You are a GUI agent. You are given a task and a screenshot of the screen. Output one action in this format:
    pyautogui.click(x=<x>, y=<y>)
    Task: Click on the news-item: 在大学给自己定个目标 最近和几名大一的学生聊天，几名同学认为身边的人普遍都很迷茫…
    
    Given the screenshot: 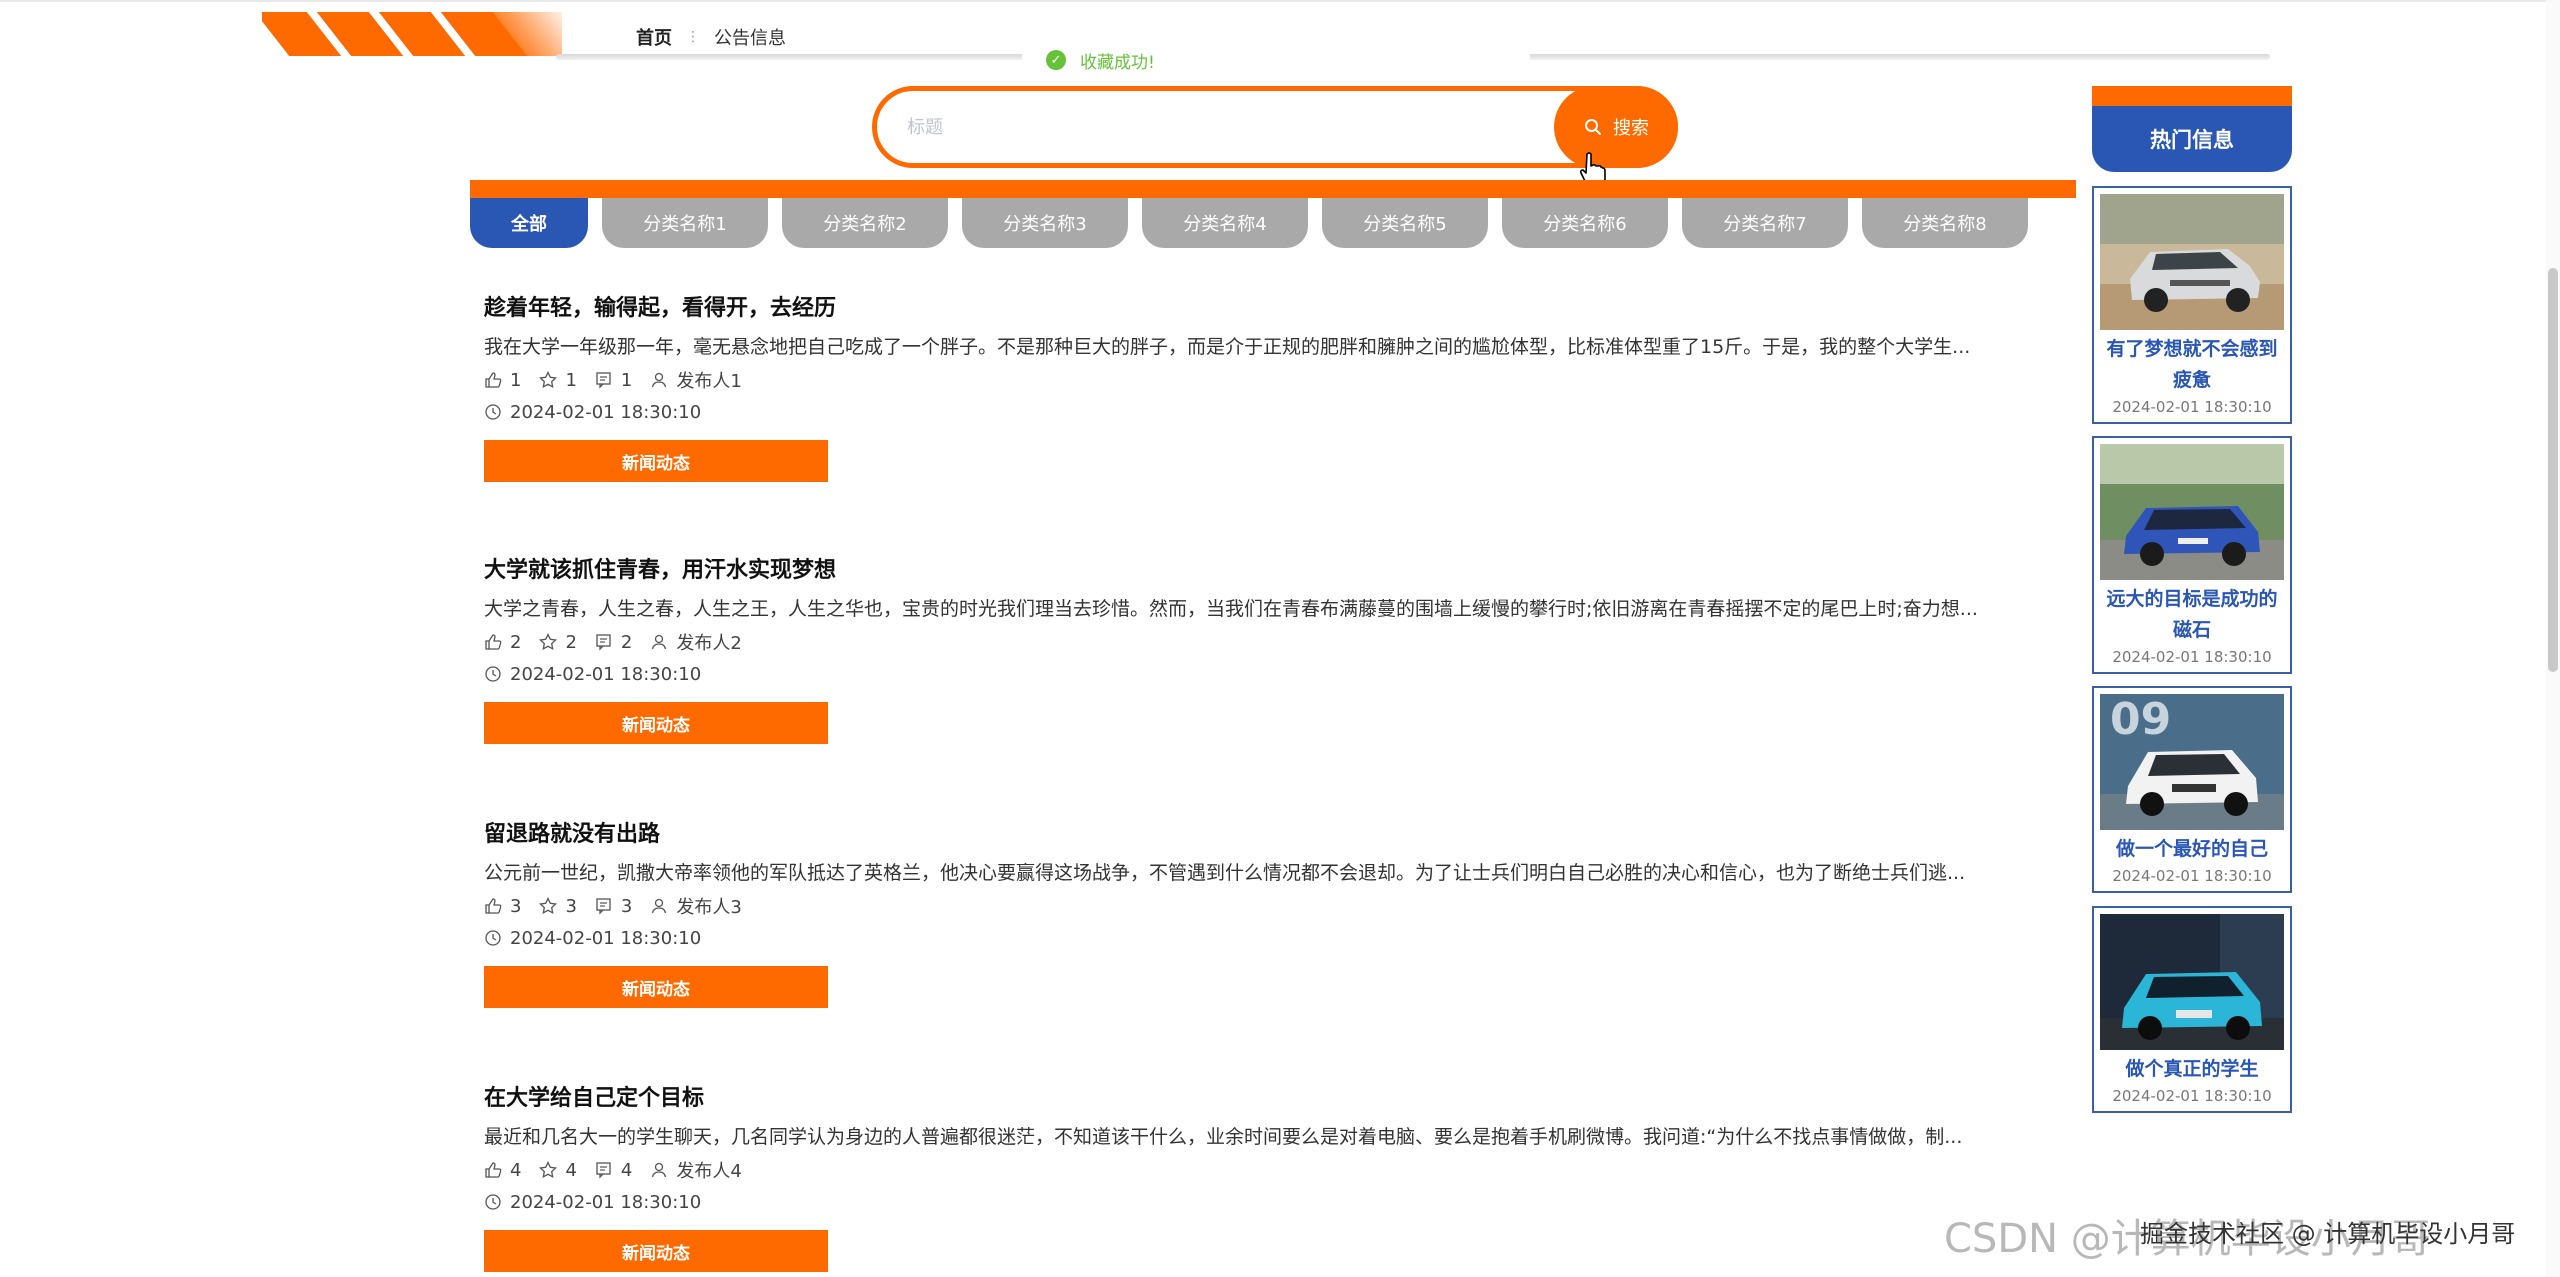 What is the action you would take?
    pyautogui.click(x=1274, y=1177)
    